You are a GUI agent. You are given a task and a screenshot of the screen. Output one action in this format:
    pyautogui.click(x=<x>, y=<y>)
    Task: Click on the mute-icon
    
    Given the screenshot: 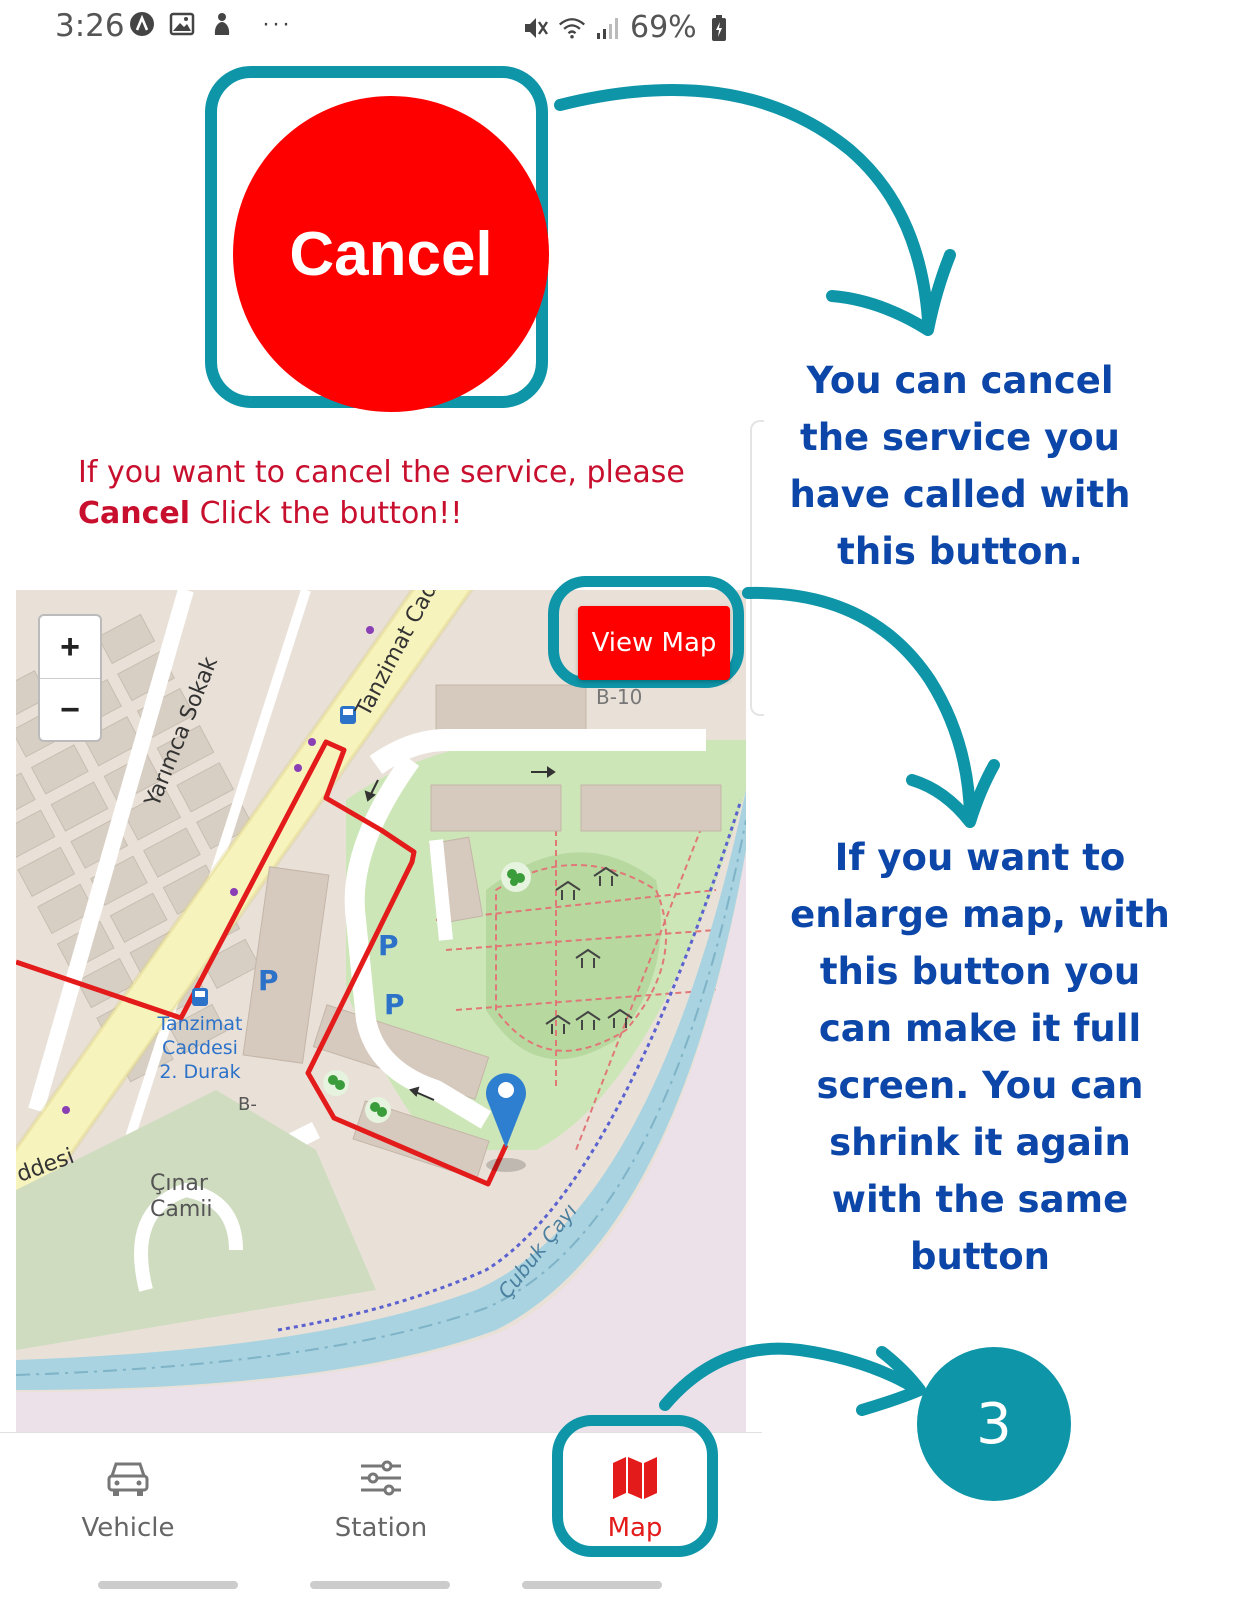 What is the action you would take?
    pyautogui.click(x=536, y=28)
    